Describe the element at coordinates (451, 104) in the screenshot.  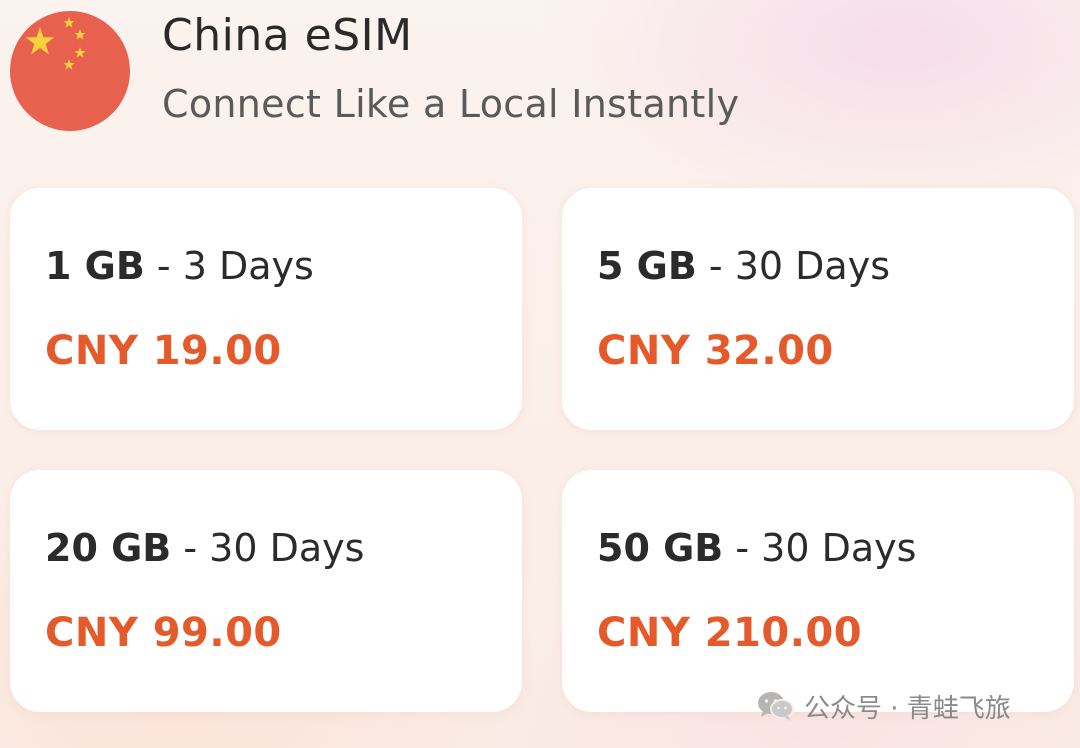
I see `page-subtitle: Connect Like a Local Instantly` at that location.